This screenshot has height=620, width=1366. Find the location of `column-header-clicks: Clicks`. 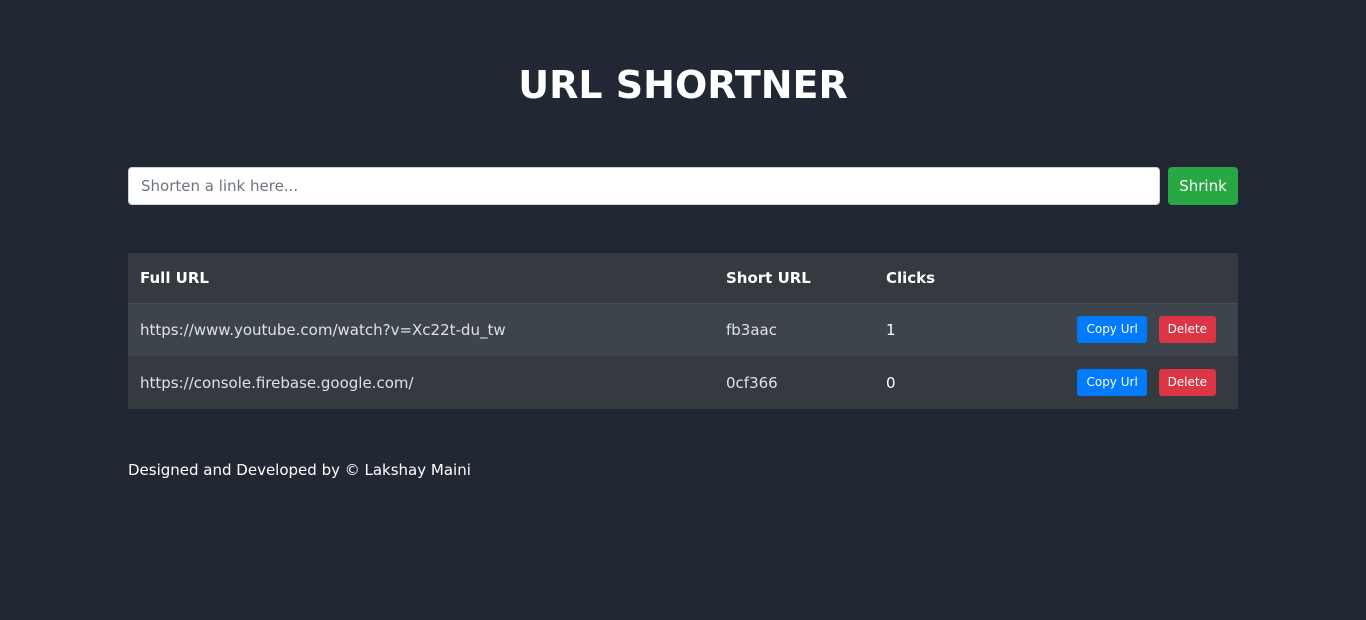

column-header-clicks: Clicks is located at coordinates (921, 278).